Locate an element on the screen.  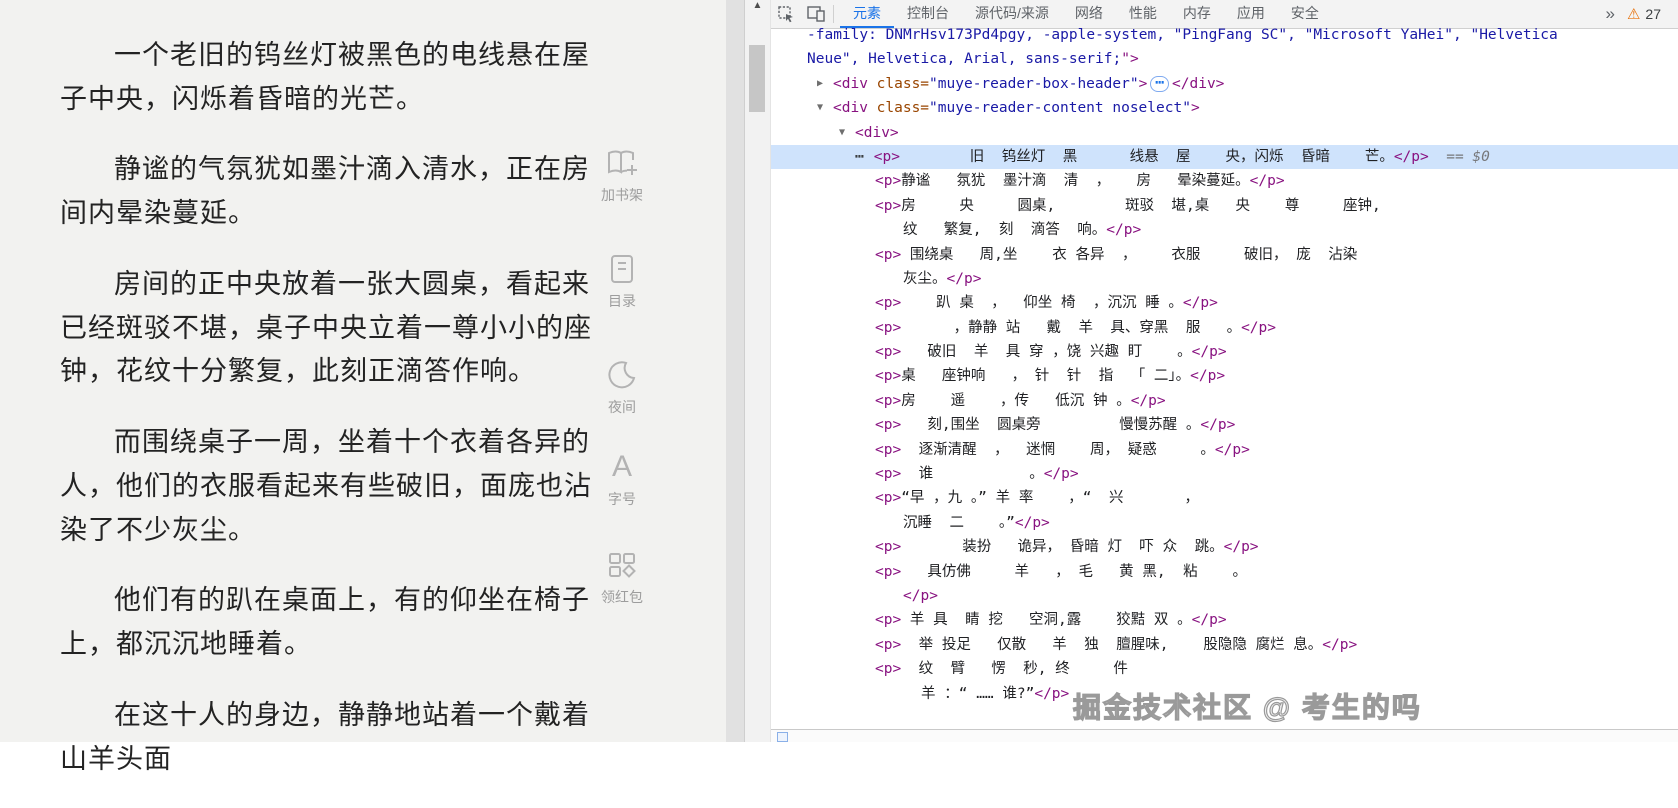
code-segment-text: 逐渐清醒 ， 迷惘 周， 疑惑 。 is located at coordinates (1058, 449).